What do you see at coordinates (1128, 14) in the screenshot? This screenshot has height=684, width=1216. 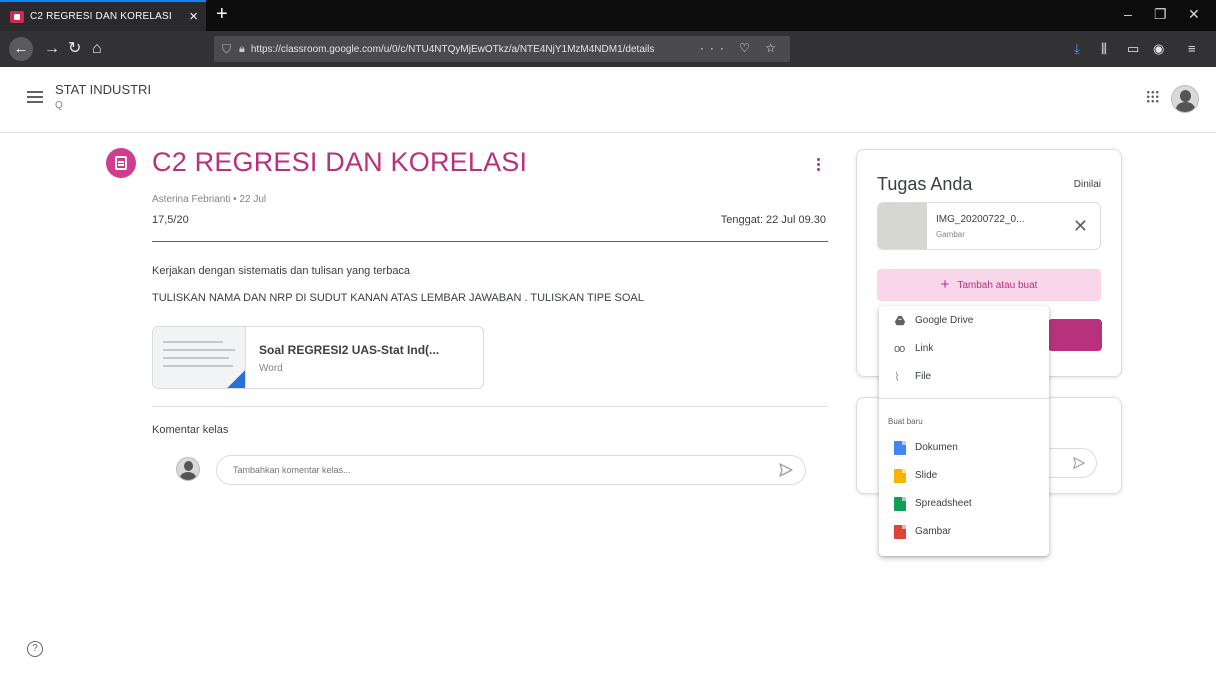 I see `minimize-button: ‒` at bounding box center [1128, 14].